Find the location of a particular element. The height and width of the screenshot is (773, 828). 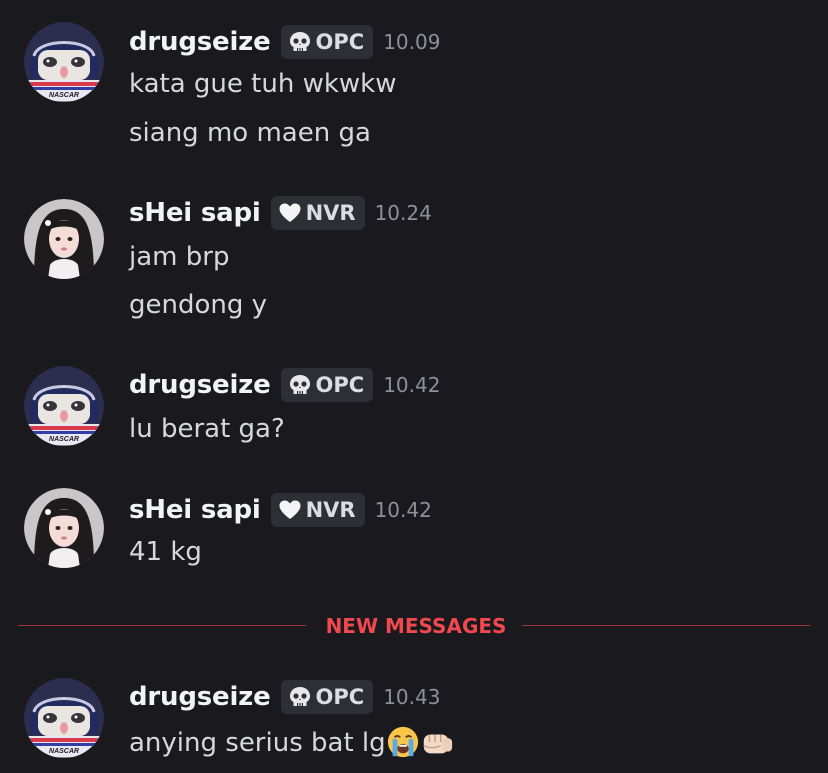

new-messages-label: NEW MESSAGES is located at coordinates (416, 626).